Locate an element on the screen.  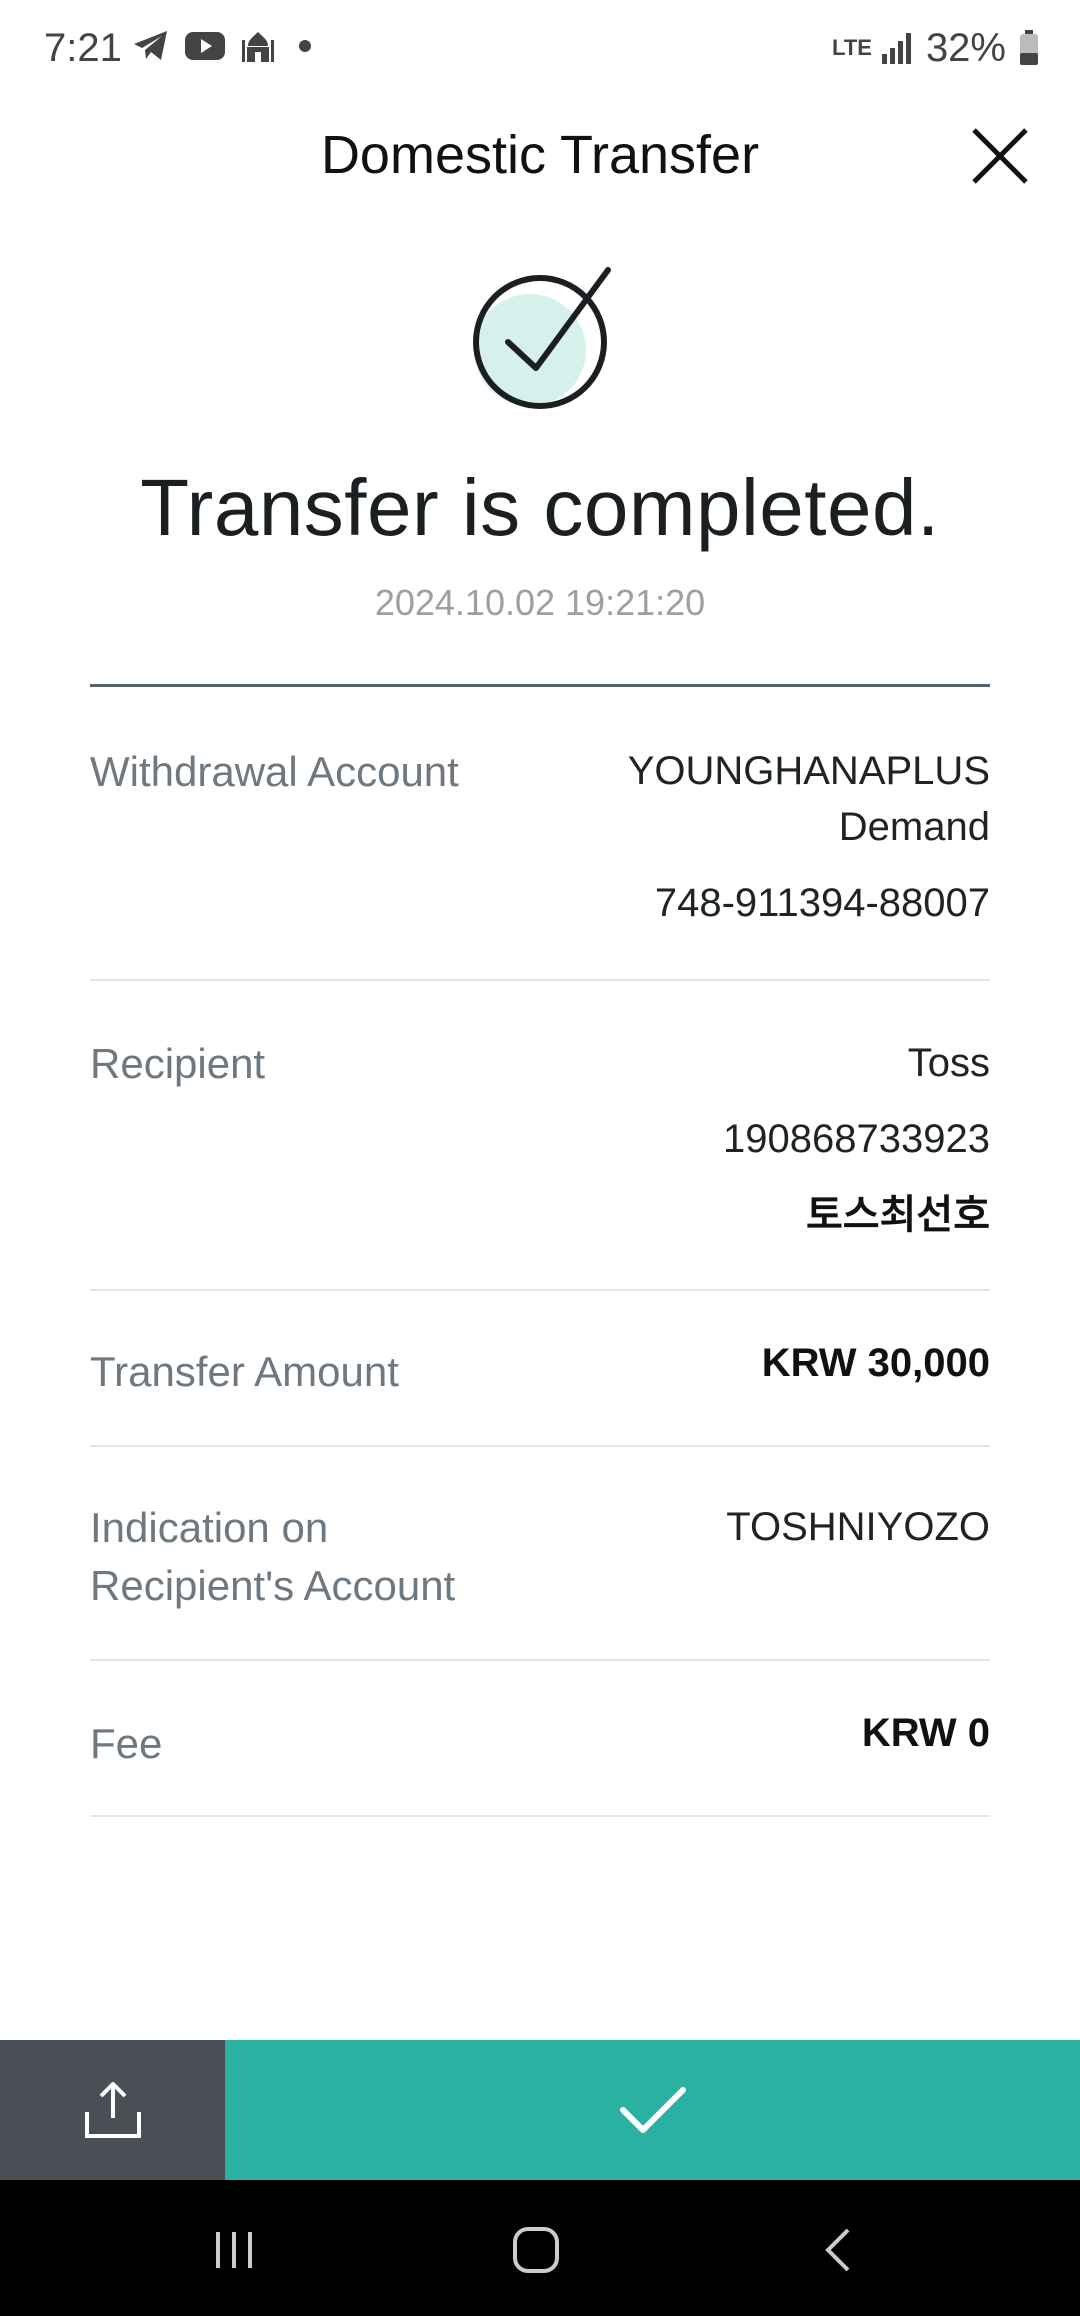
indication-value: TOSHNIYOZO is located at coordinates (858, 1527).